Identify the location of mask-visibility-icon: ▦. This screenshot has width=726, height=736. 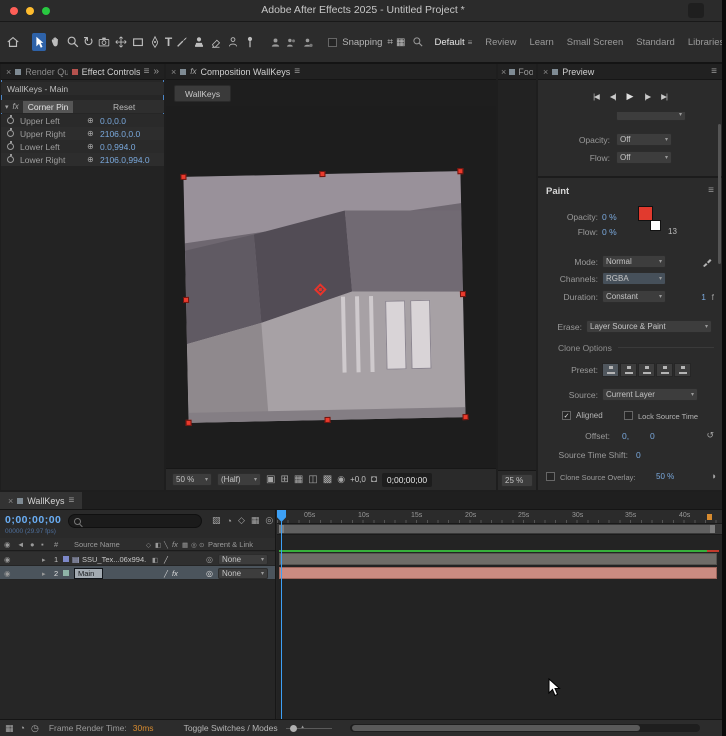
(298, 479).